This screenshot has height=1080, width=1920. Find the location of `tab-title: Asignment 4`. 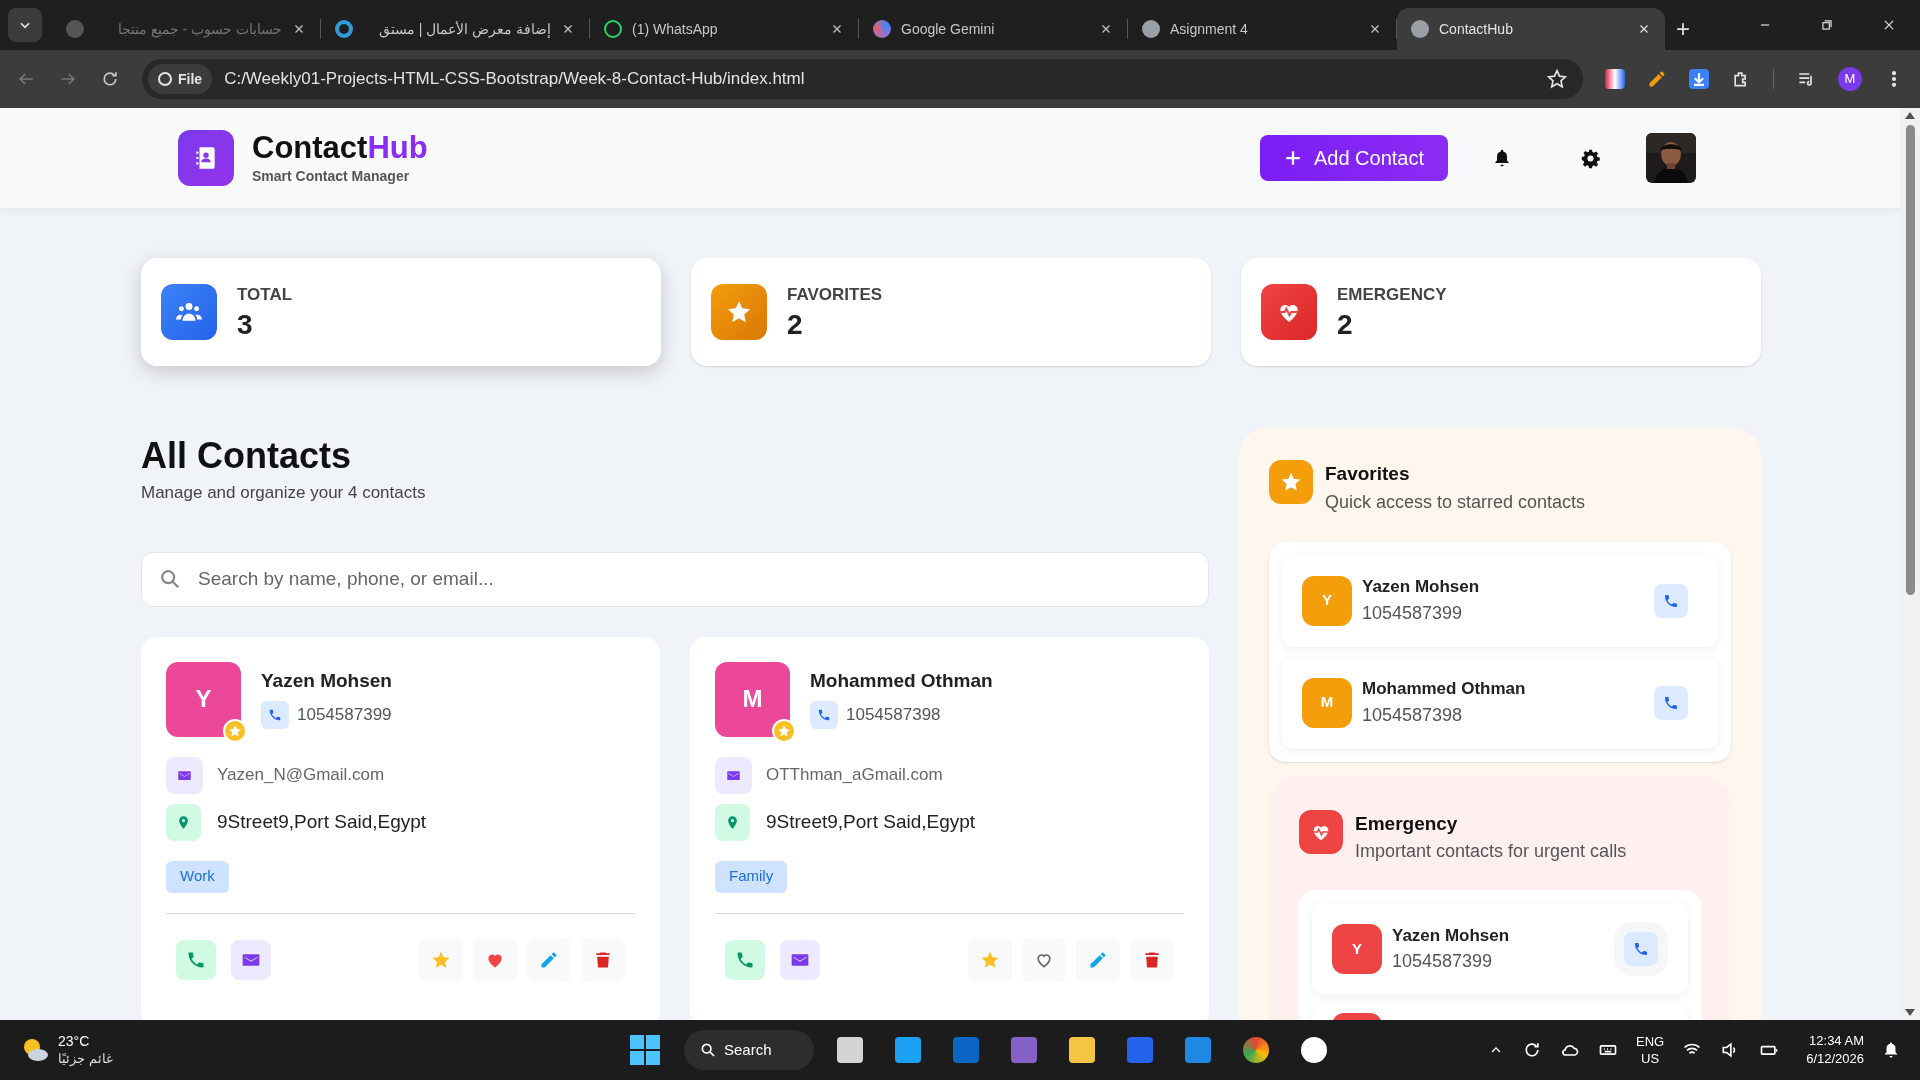

tab-title: Asignment 4 is located at coordinates (1209, 29).